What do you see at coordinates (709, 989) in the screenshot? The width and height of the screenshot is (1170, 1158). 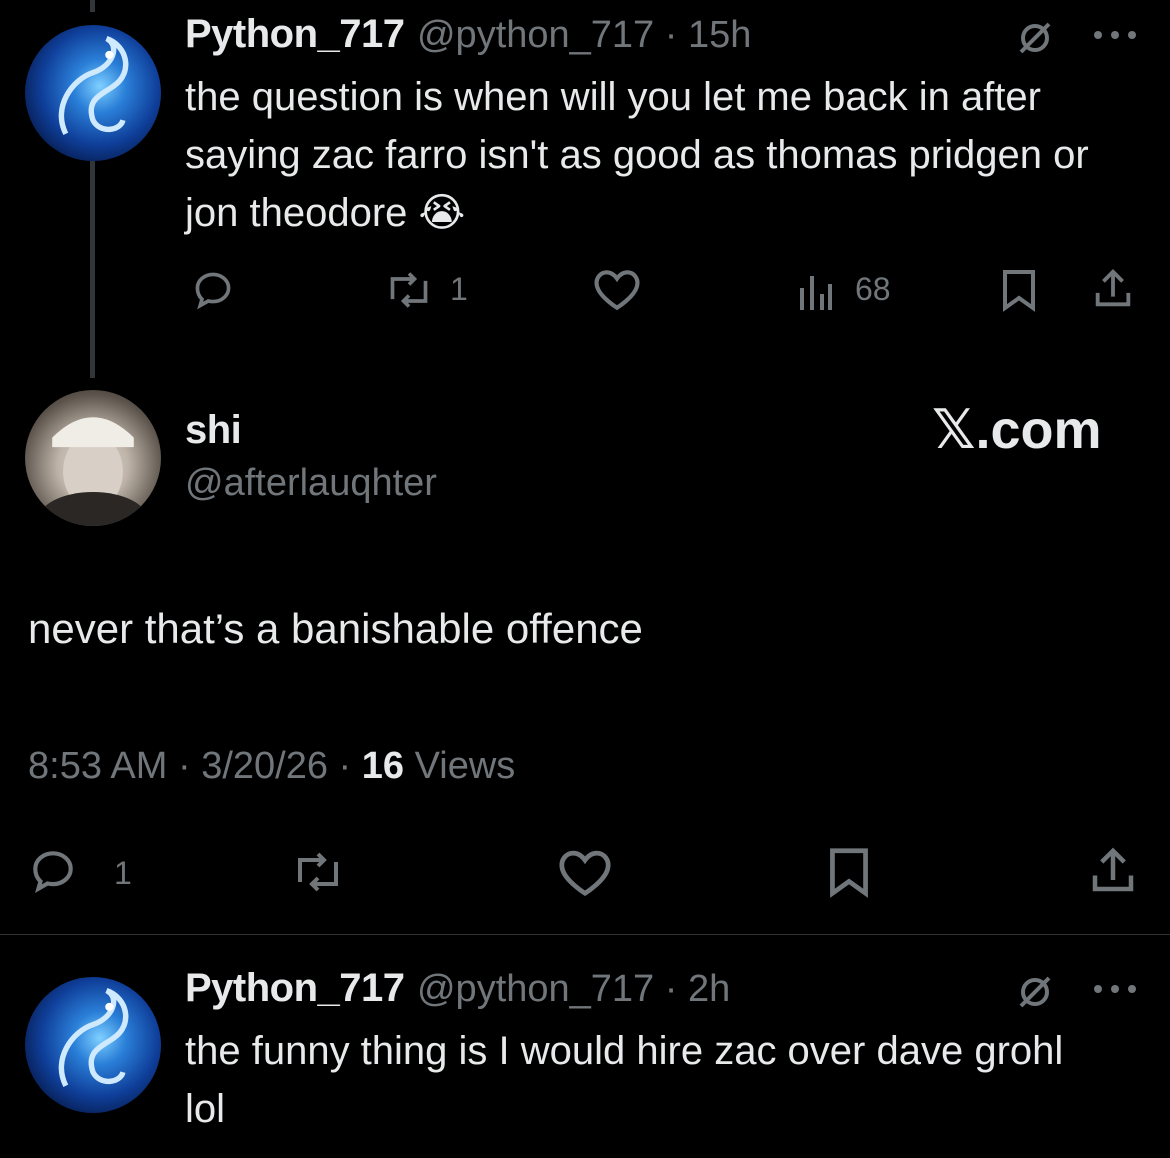 I see `tweet-time: 2h` at bounding box center [709, 989].